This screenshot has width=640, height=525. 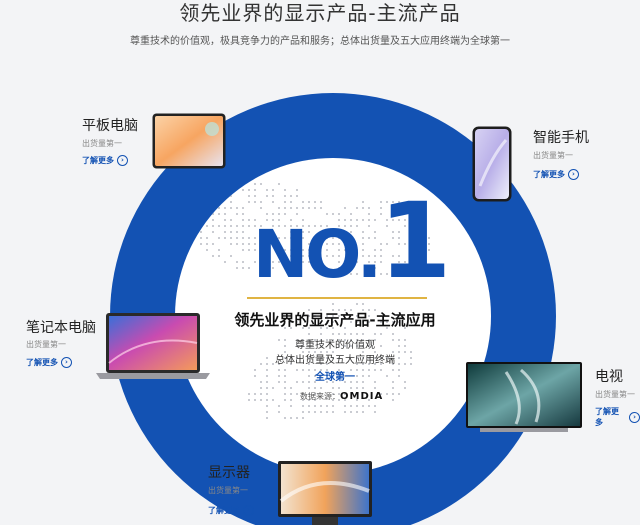 What do you see at coordinates (335, 375) in the screenshot?
I see `global-first-link: 全球第一` at bounding box center [335, 375].